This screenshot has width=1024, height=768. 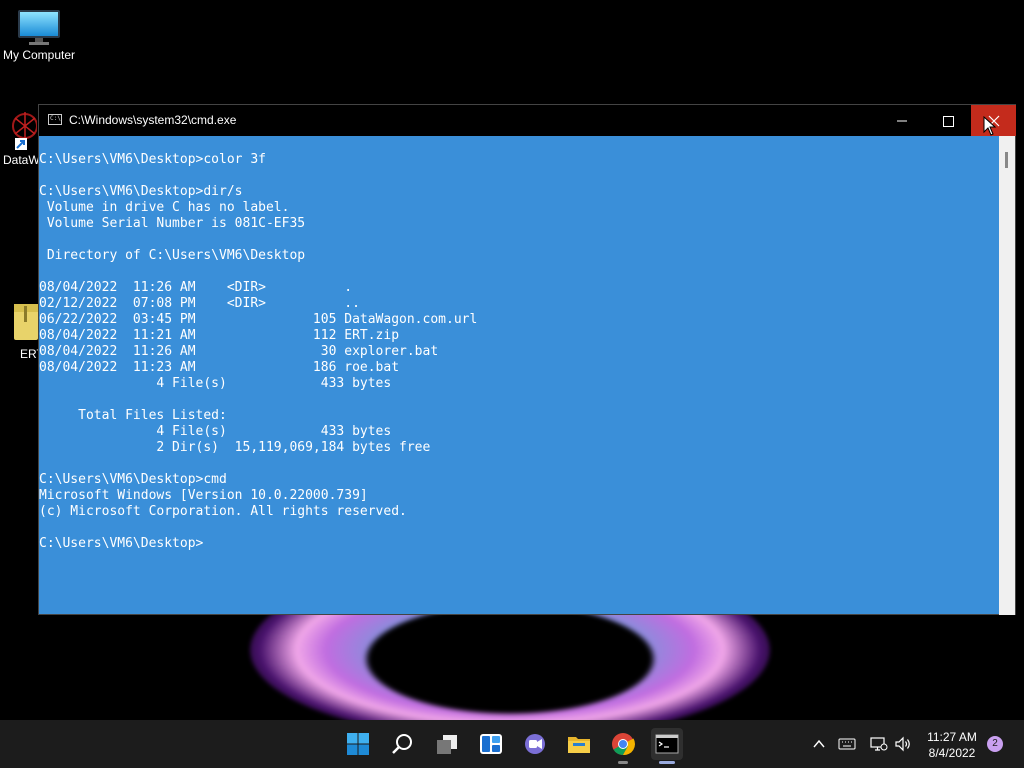 What do you see at coordinates (121, 543) in the screenshot?
I see `terminal-line: C:\Users\VM6\Desktop>` at bounding box center [121, 543].